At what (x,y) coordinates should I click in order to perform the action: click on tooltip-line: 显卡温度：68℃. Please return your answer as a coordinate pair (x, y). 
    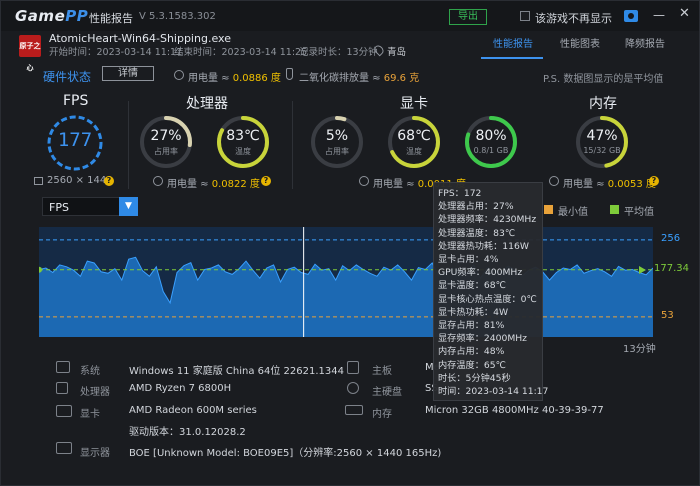
    Looking at the image, I should click on (472, 286).